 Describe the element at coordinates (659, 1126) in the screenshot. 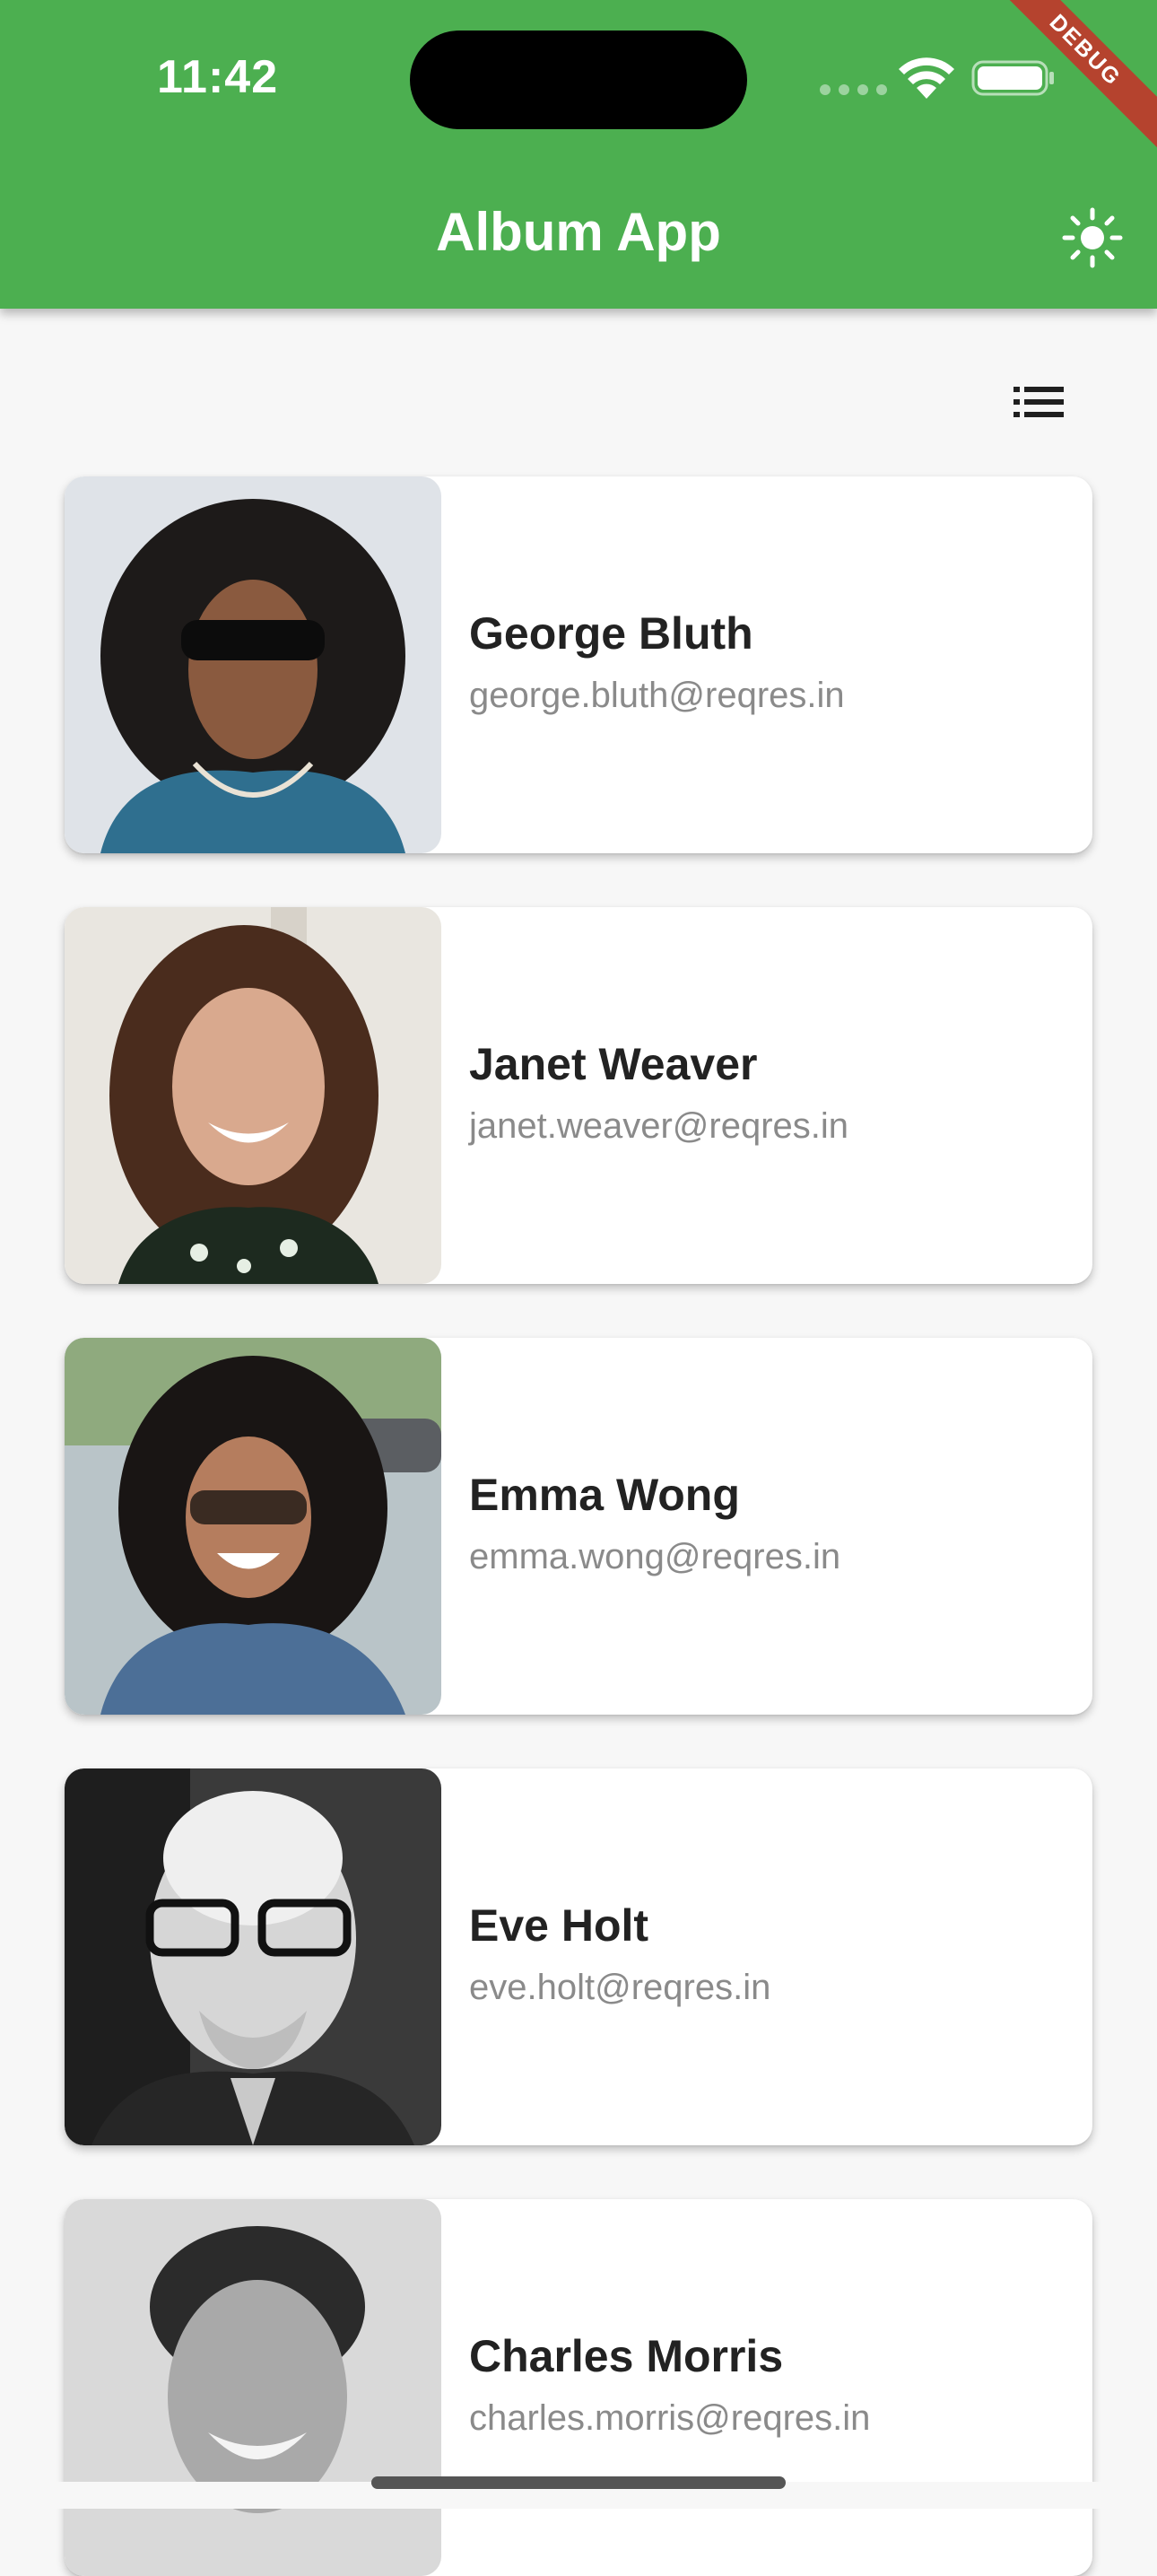

I see `user-email: janet.weaver@reqres.in` at that location.